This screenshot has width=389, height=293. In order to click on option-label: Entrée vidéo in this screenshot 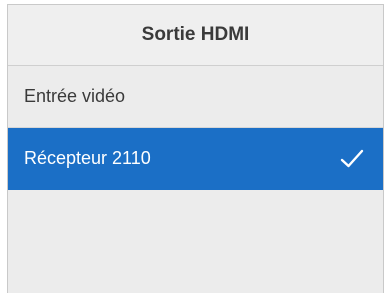, I will do `click(75, 96)`.